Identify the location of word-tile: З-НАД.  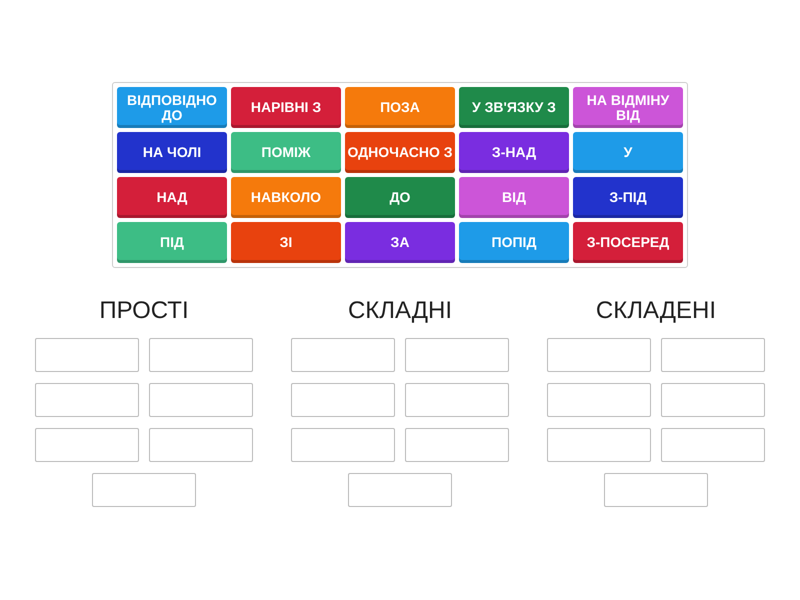
(514, 152).